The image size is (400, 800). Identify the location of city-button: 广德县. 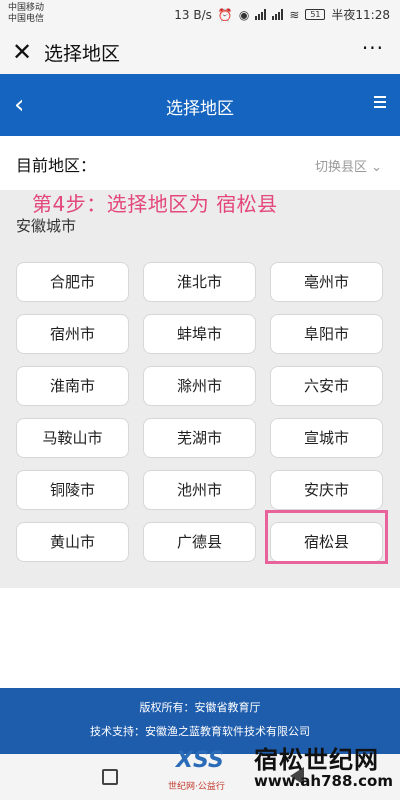
(199, 542).